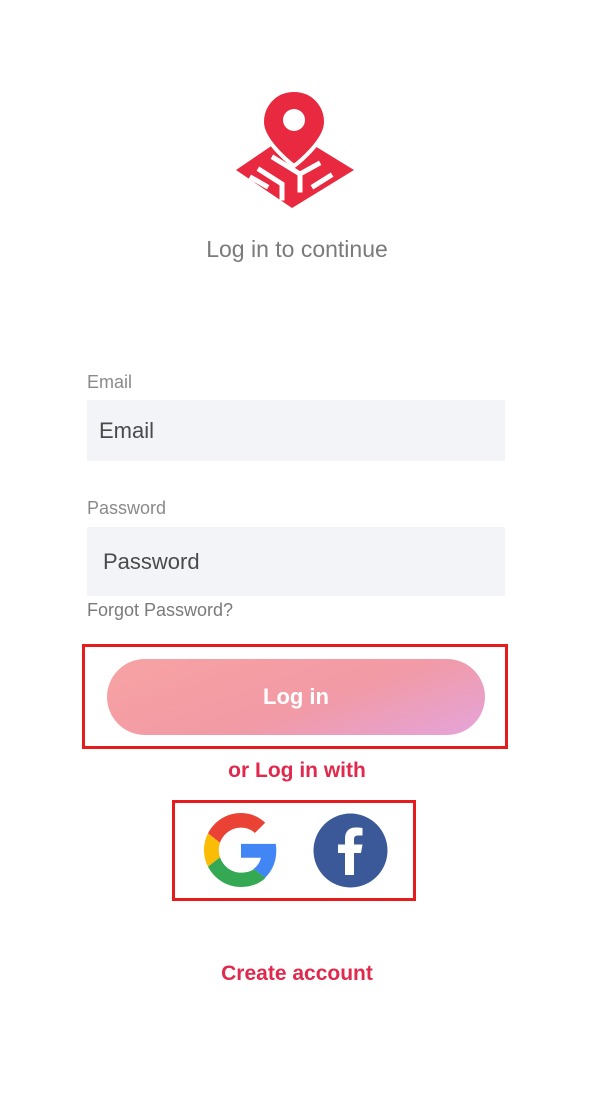  I want to click on facebook-icon, so click(350, 850).